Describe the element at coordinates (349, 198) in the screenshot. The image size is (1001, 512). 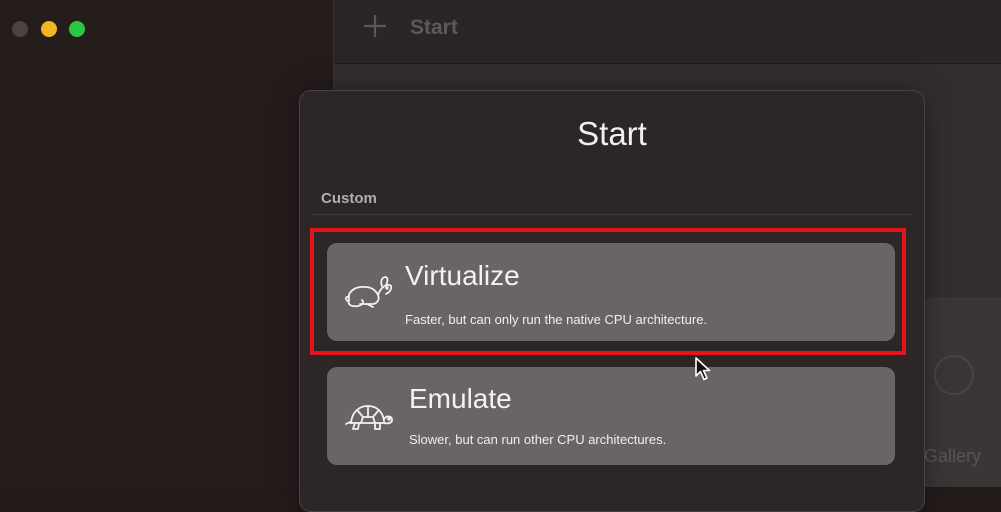
I see `section-label-custom: Custom` at that location.